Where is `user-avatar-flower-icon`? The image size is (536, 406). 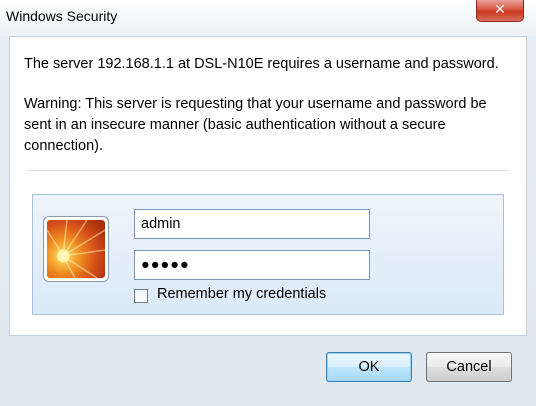
user-avatar-flower-icon is located at coordinates (76, 249).